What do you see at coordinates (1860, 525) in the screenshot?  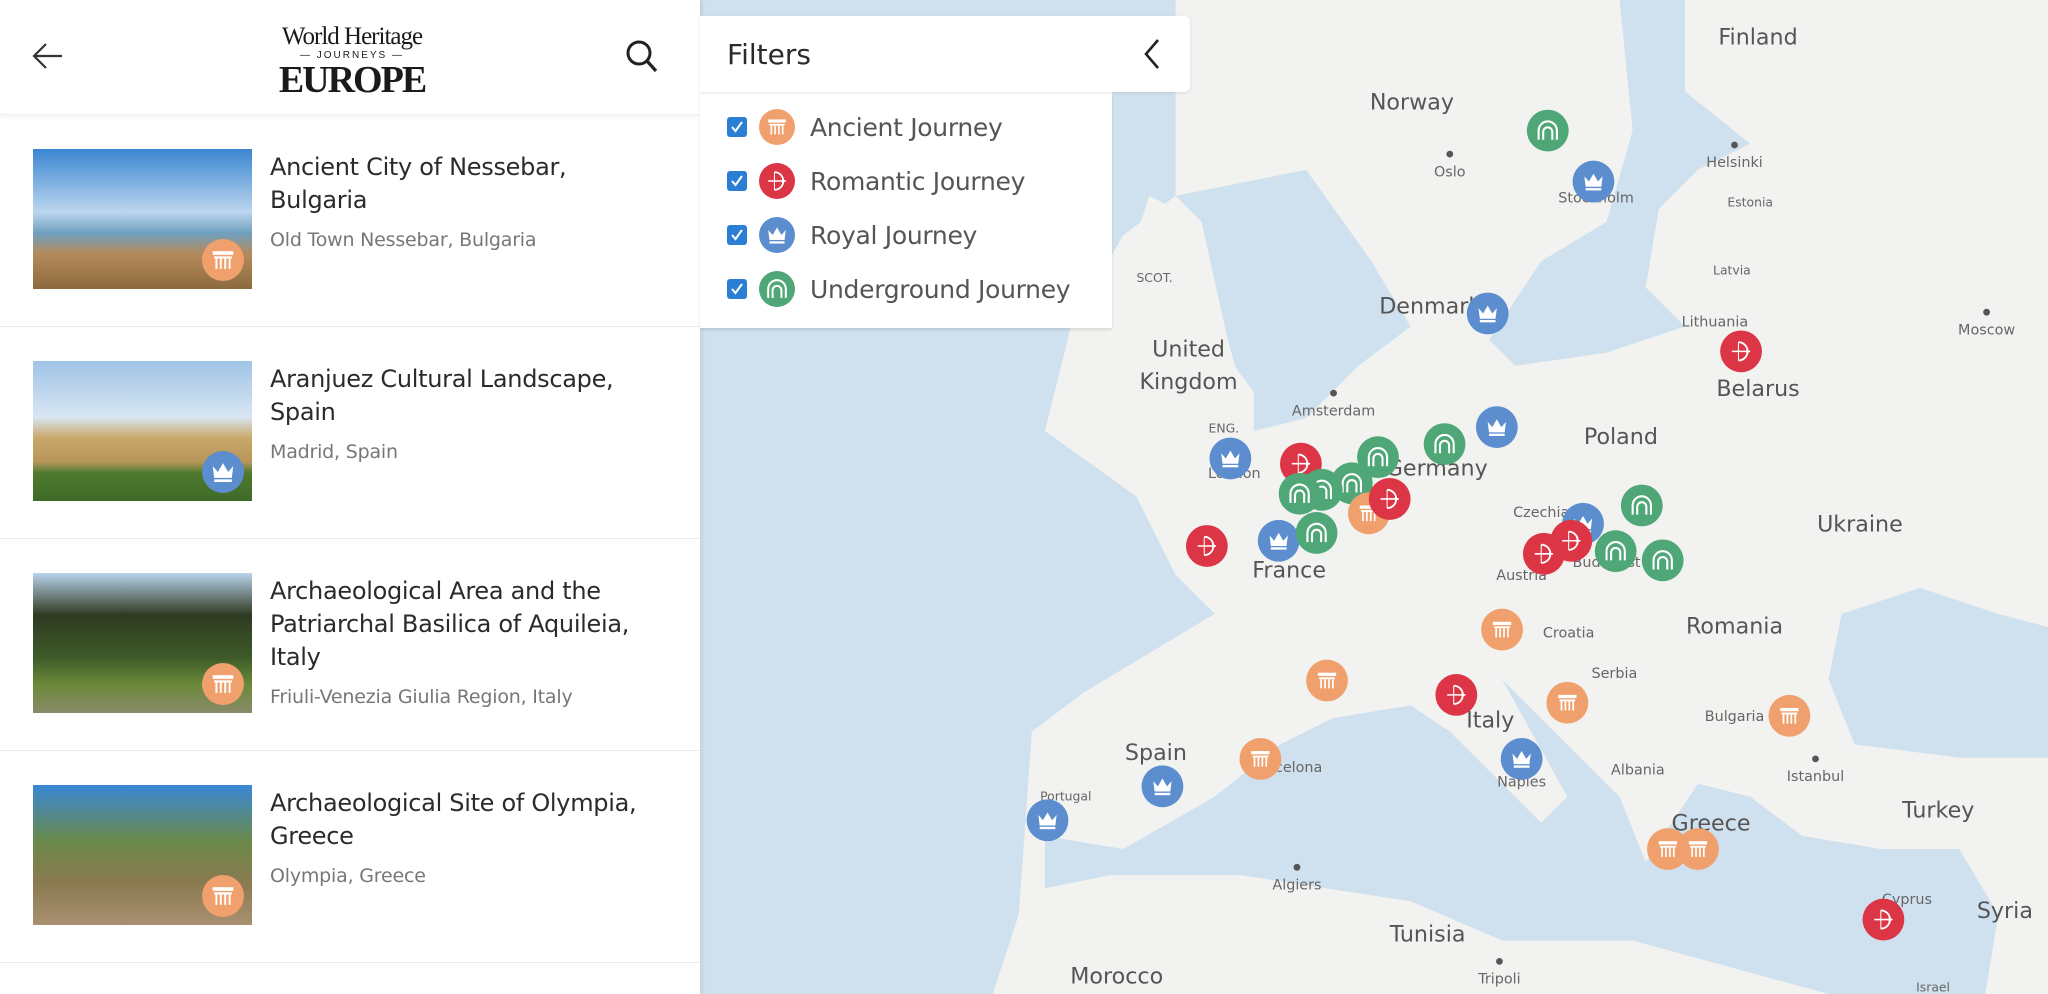 I see `map-label: Ukraine` at bounding box center [1860, 525].